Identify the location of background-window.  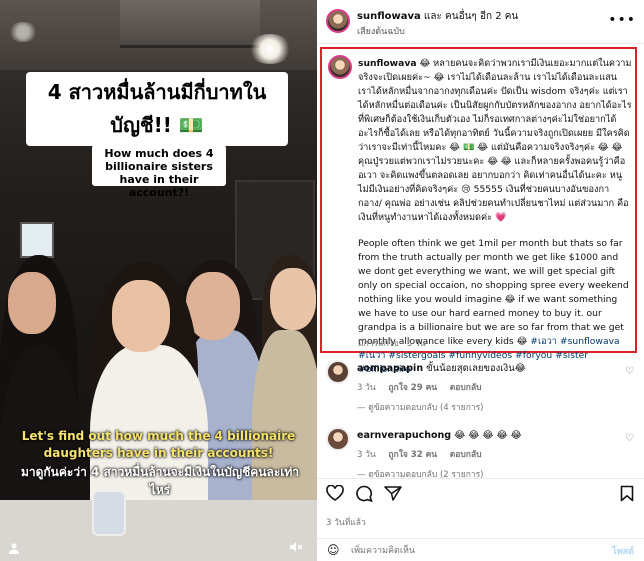
(37, 240).